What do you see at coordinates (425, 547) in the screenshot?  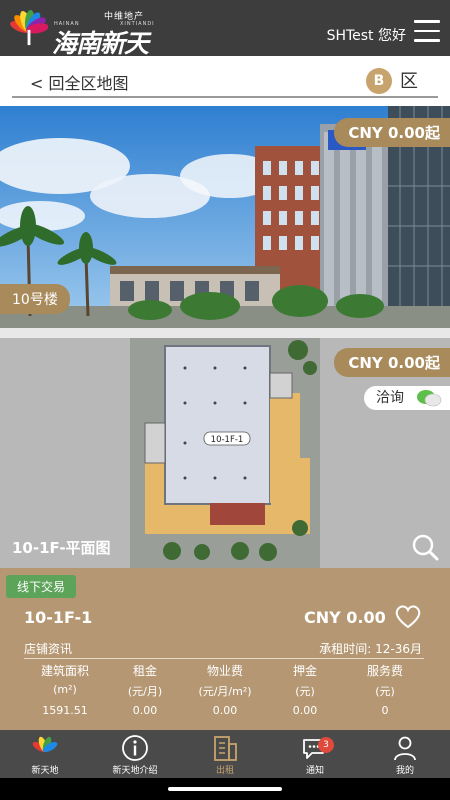 I see `search-icon` at bounding box center [425, 547].